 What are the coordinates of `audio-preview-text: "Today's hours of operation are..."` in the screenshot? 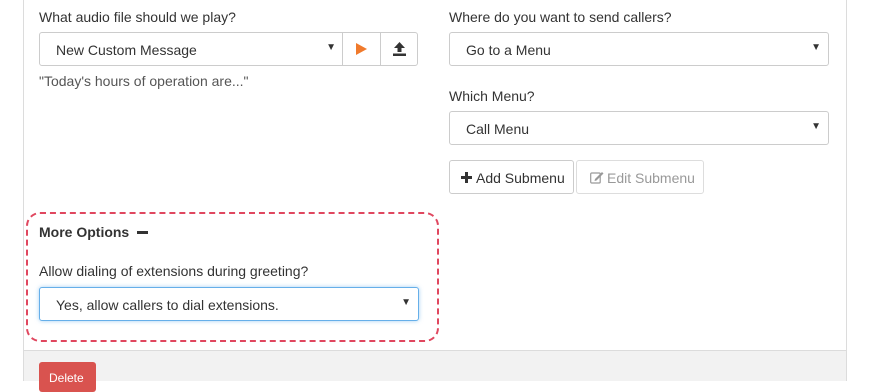 It's located at (144, 81).